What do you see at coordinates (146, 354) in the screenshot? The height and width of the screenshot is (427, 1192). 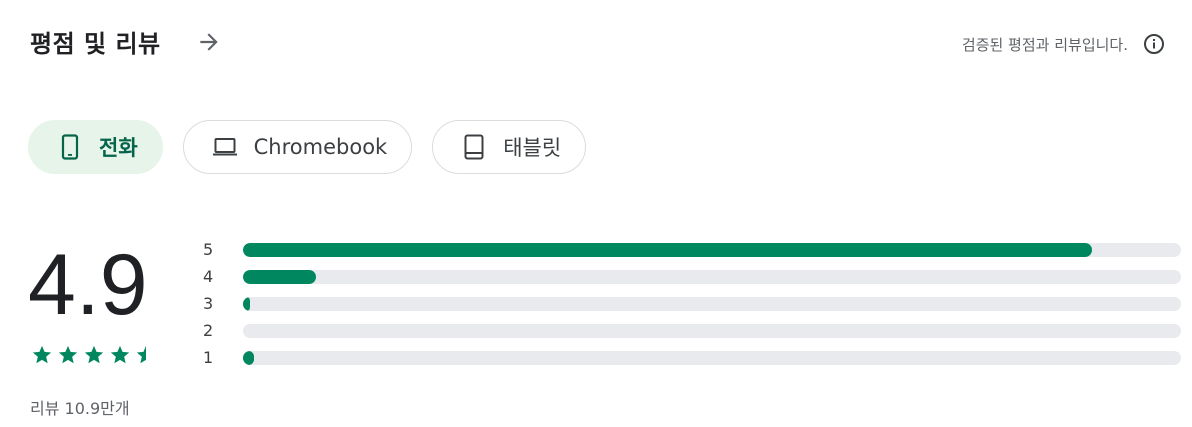 I see `star-half-icon` at bounding box center [146, 354].